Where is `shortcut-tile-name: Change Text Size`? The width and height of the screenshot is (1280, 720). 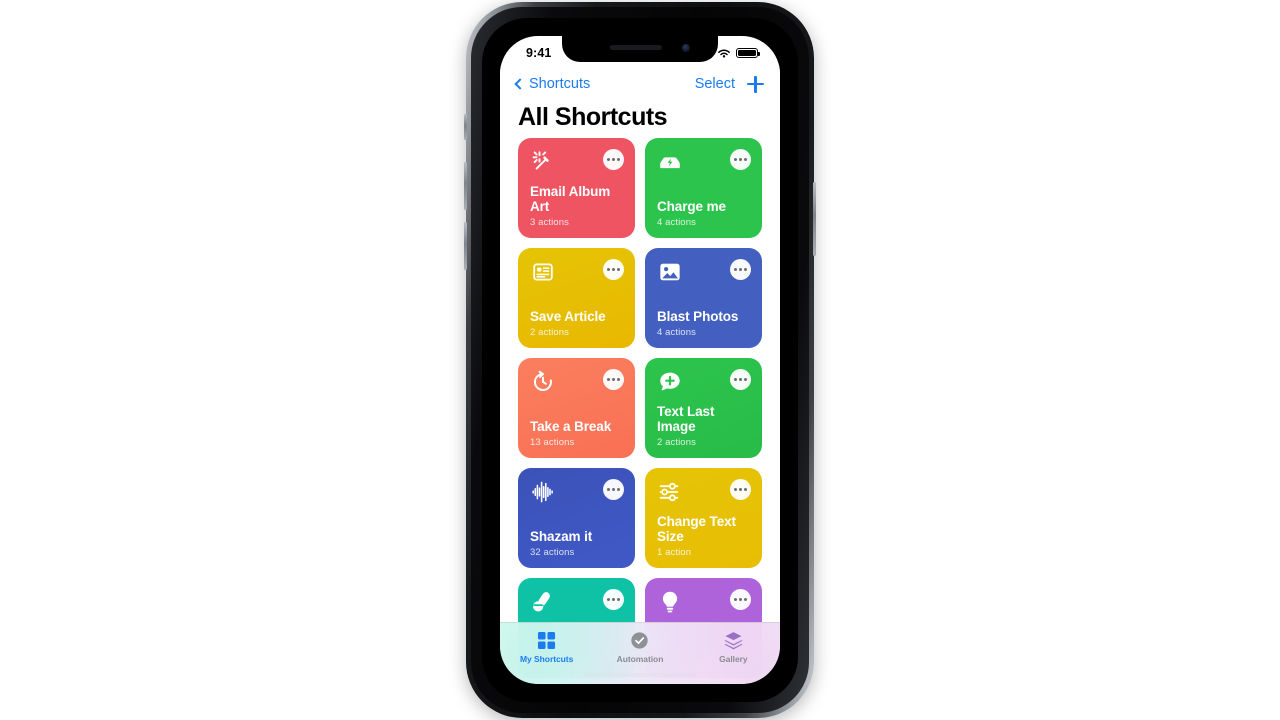 shortcut-tile-name: Change Text Size is located at coordinates (696, 529).